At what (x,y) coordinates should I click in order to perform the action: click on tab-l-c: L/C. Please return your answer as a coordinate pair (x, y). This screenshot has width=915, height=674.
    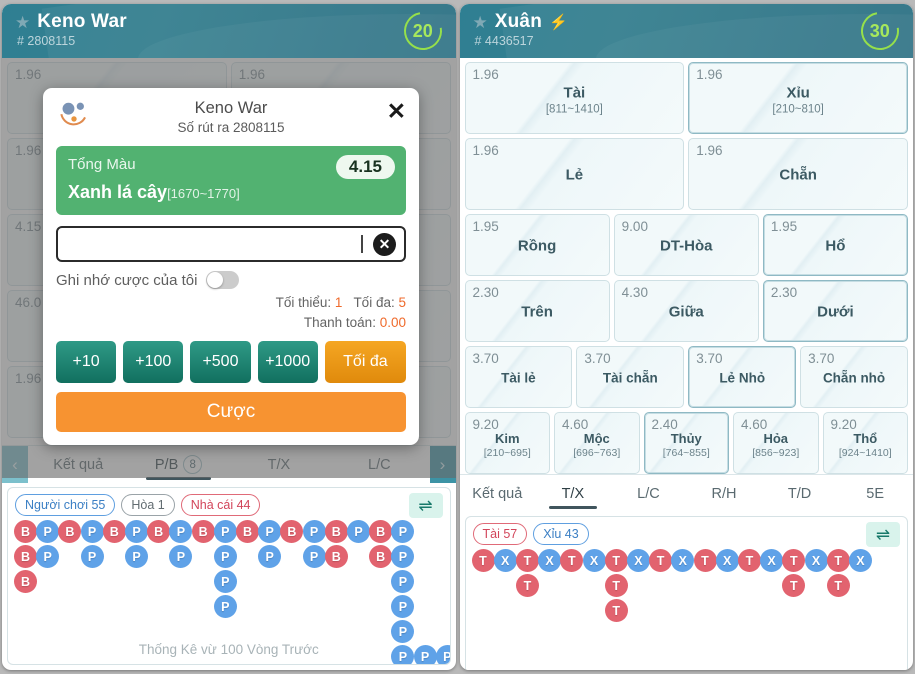
    Looking at the image, I should click on (649, 493).